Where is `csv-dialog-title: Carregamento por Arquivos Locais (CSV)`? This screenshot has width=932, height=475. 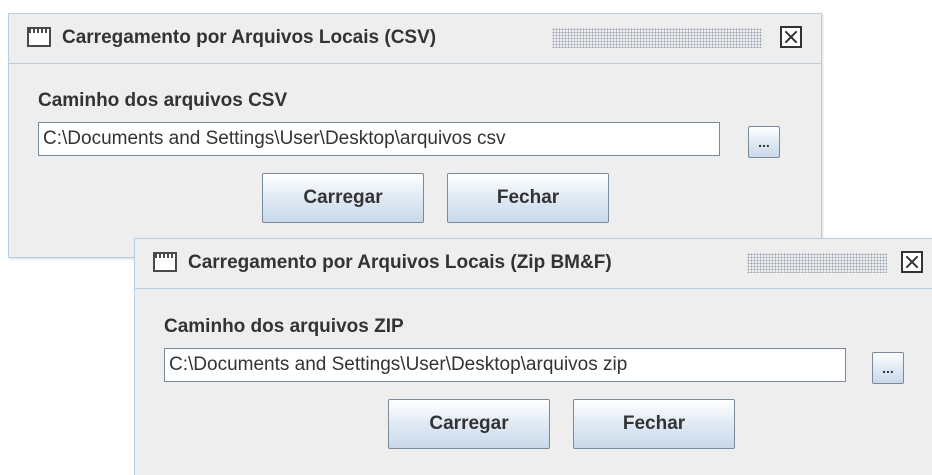
csv-dialog-title: Carregamento por Arquivos Locais (CSV) is located at coordinates (249, 37).